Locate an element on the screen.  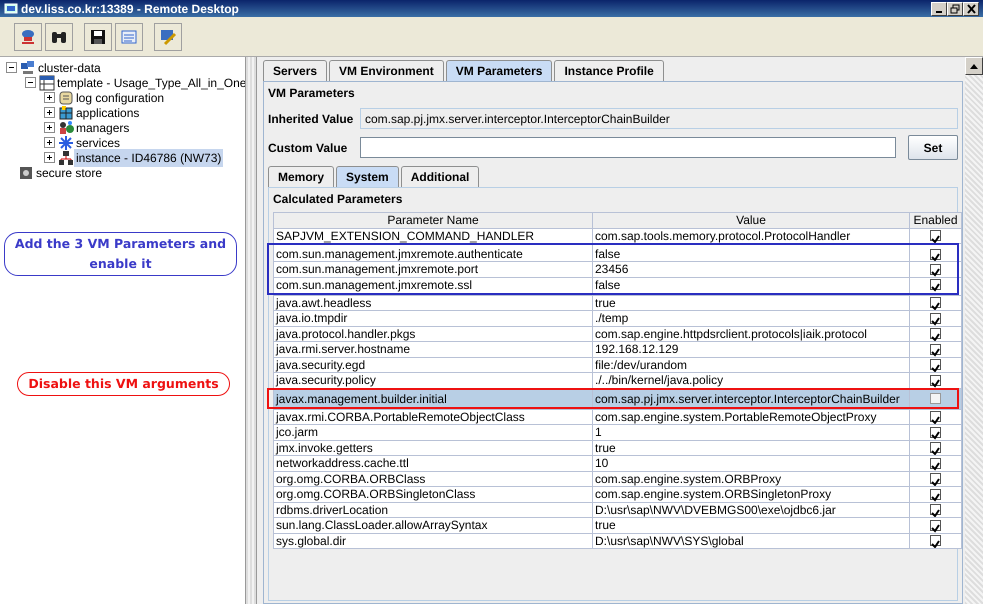
scroll-up-button is located at coordinates (974, 66).